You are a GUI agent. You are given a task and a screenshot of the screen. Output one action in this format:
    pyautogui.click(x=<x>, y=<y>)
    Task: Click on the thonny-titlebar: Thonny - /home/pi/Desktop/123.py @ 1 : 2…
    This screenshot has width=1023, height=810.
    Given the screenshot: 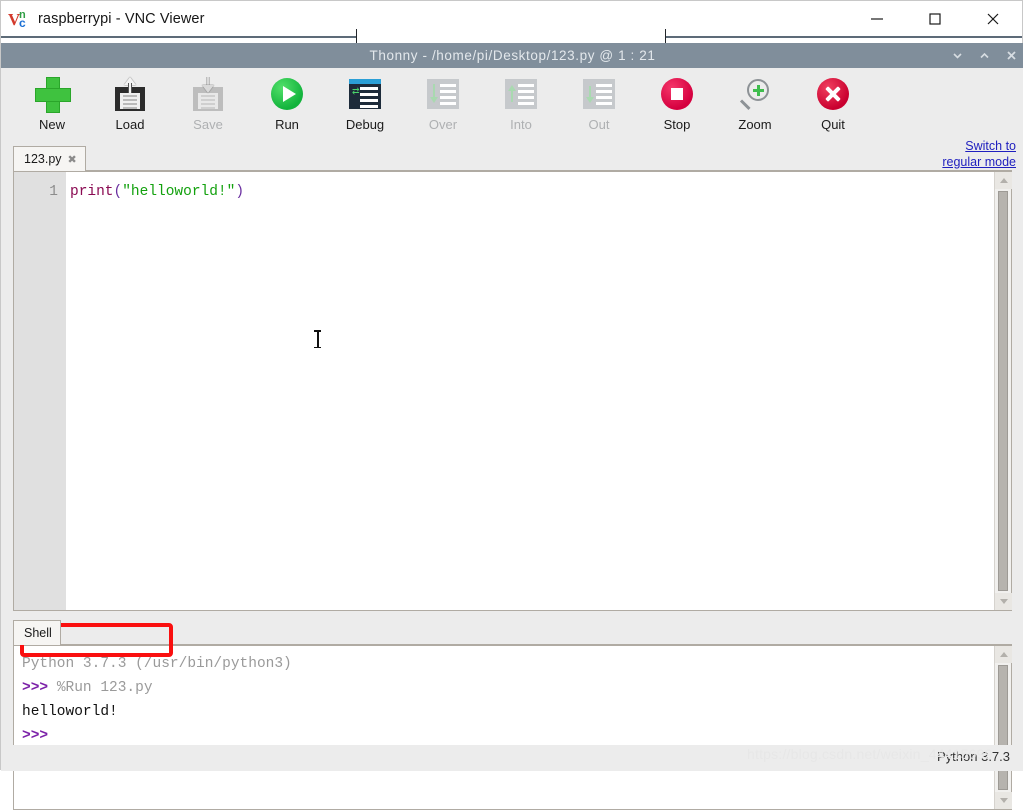 What is the action you would take?
    pyautogui.click(x=512, y=55)
    